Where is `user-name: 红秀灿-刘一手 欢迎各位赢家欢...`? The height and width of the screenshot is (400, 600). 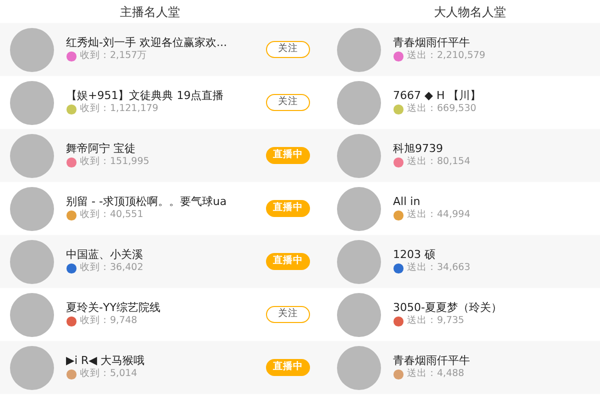
user-name: 红秀灿-刘一手 欢迎各位赢家欢... is located at coordinates (147, 43).